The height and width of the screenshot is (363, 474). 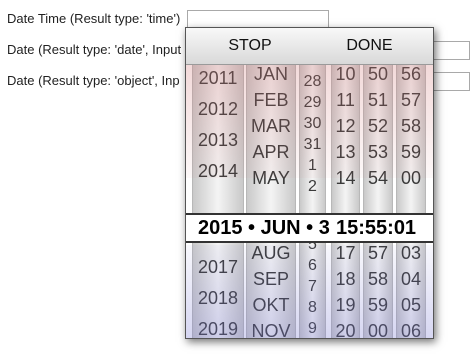 What do you see at coordinates (411, 126) in the screenshot?
I see `second-option: 58` at bounding box center [411, 126].